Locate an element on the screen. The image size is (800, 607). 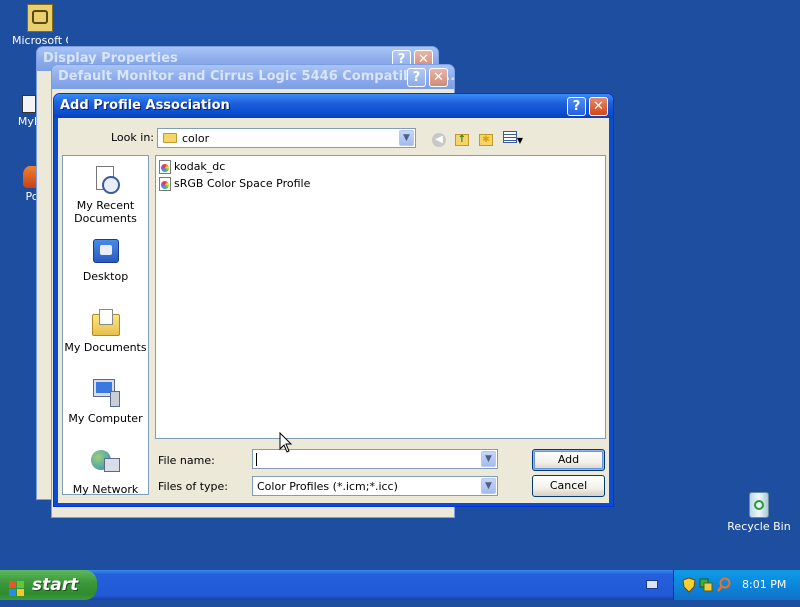
system-tray: 8:01 PM is located at coordinates (736, 585).